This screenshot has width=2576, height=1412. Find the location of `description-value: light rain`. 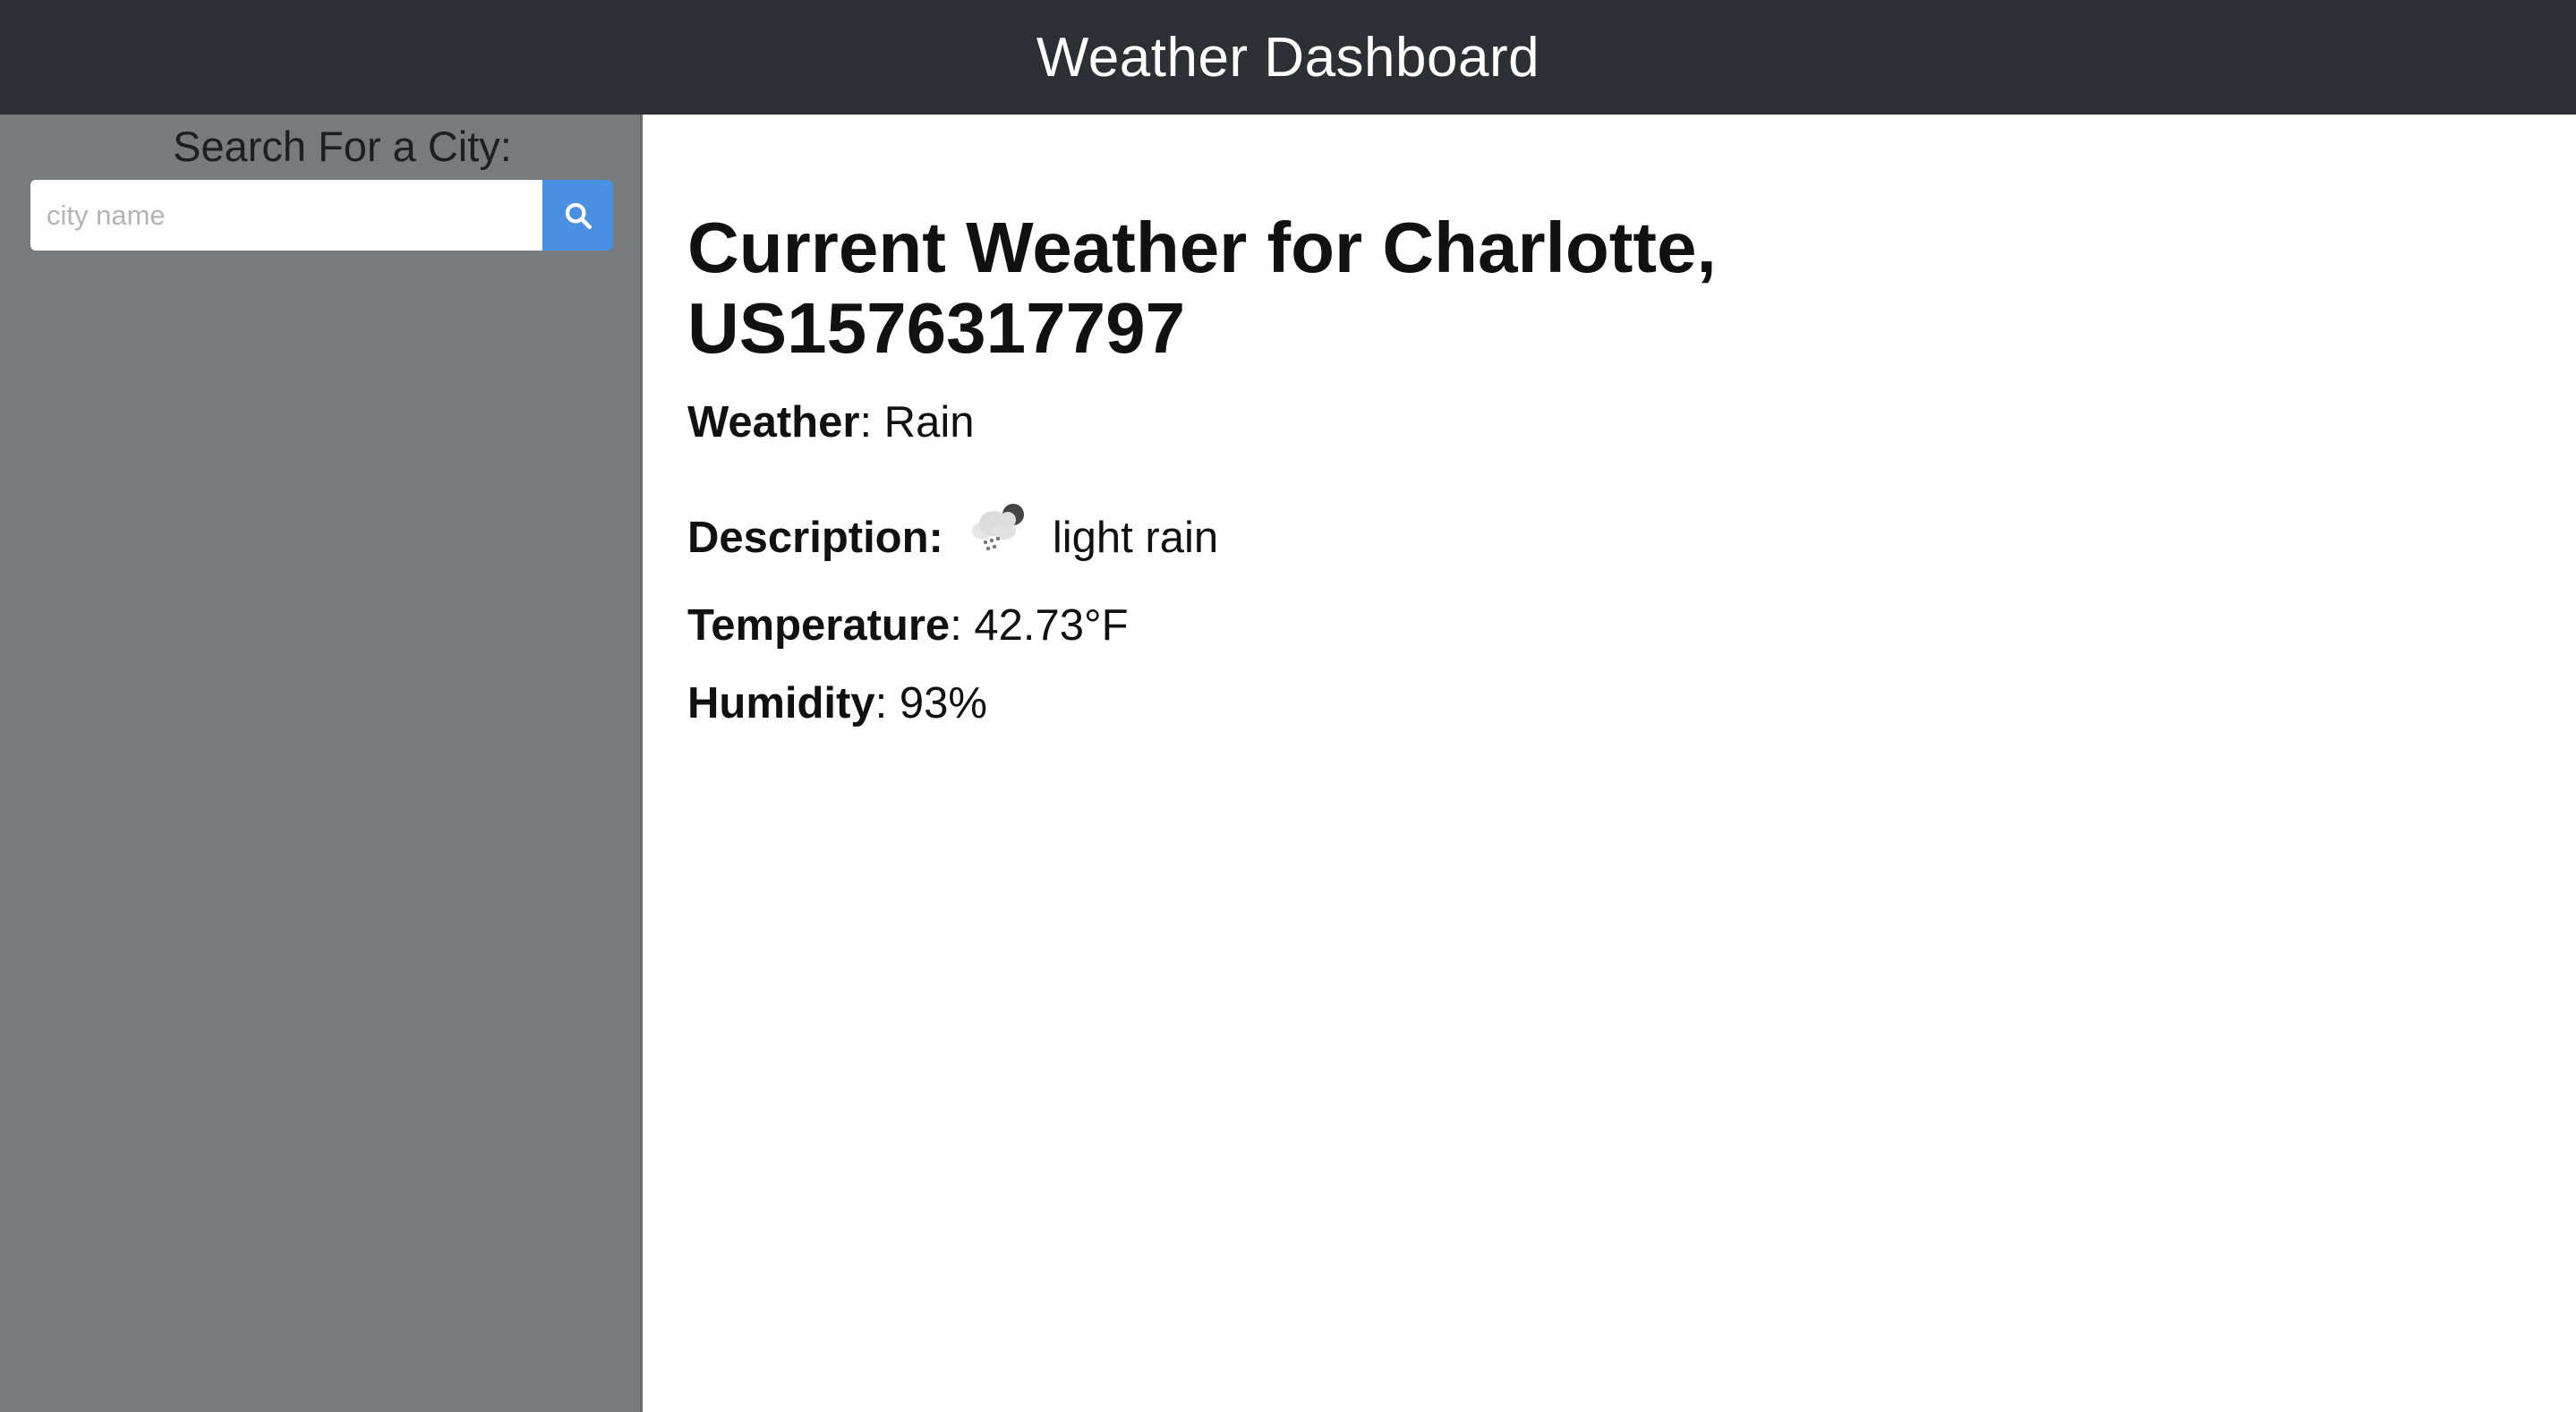

description-value: light rain is located at coordinates (1135, 538).